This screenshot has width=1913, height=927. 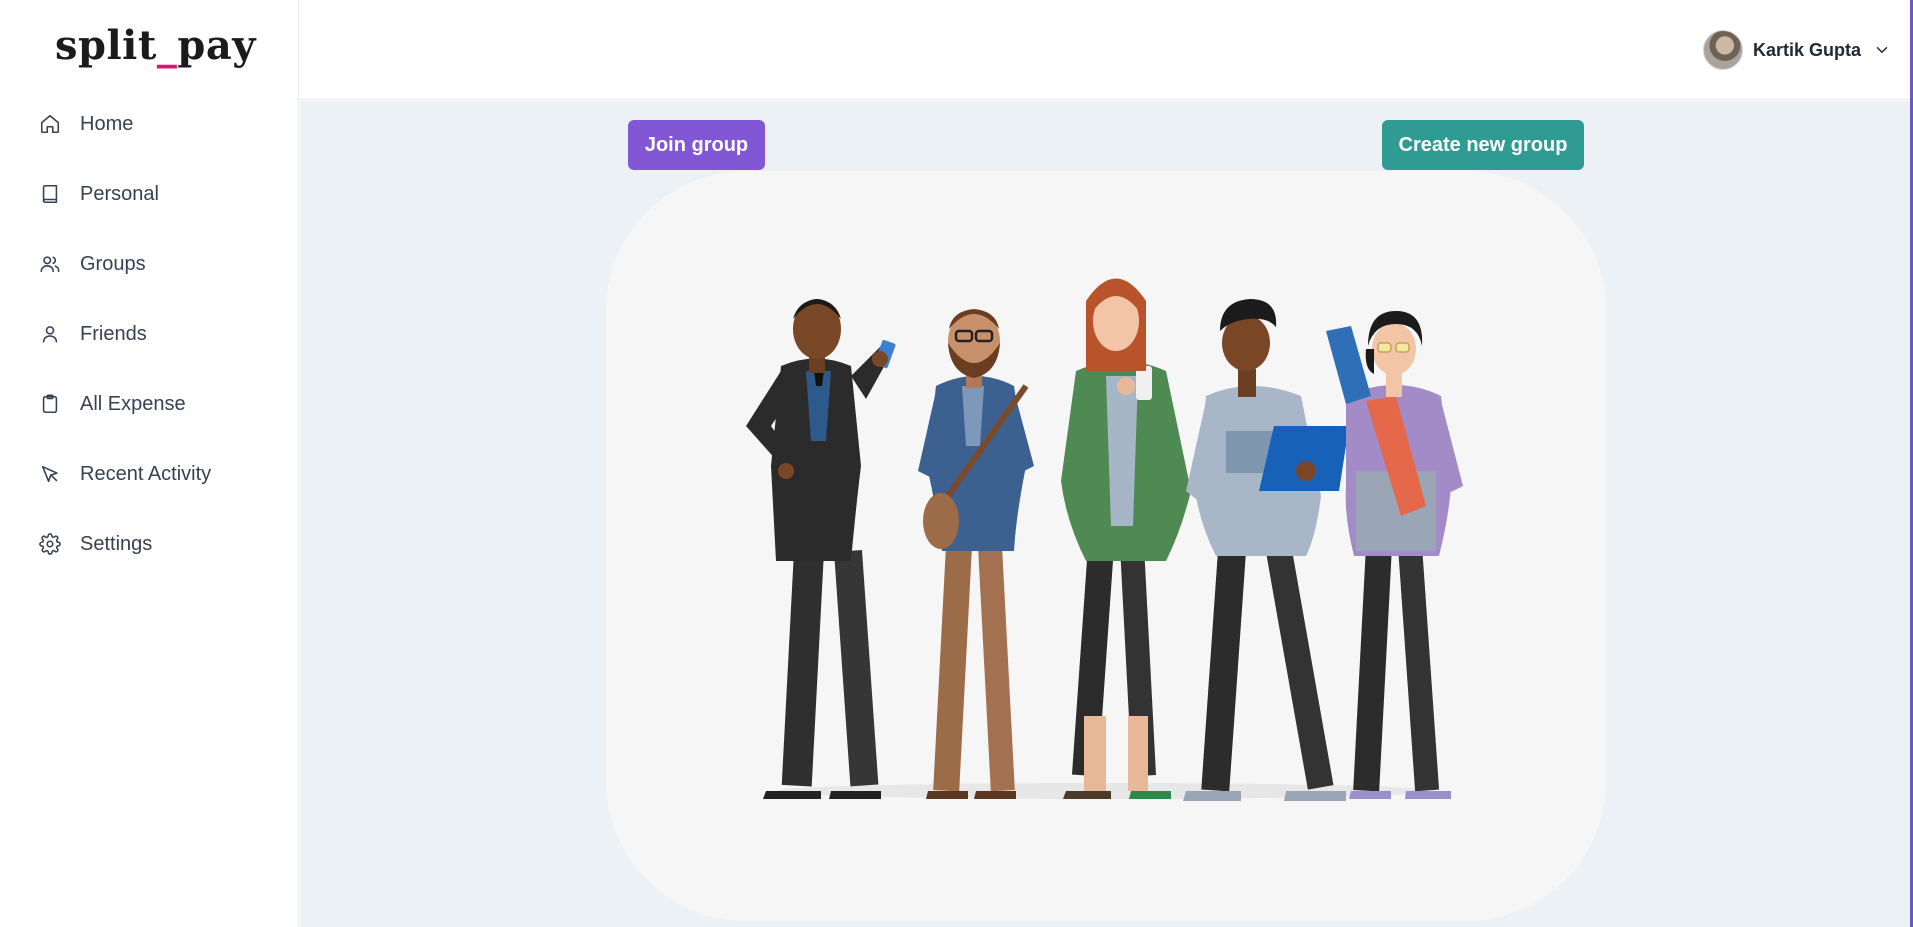 What do you see at coordinates (113, 333) in the screenshot?
I see `sidebar-item-label: Friends` at bounding box center [113, 333].